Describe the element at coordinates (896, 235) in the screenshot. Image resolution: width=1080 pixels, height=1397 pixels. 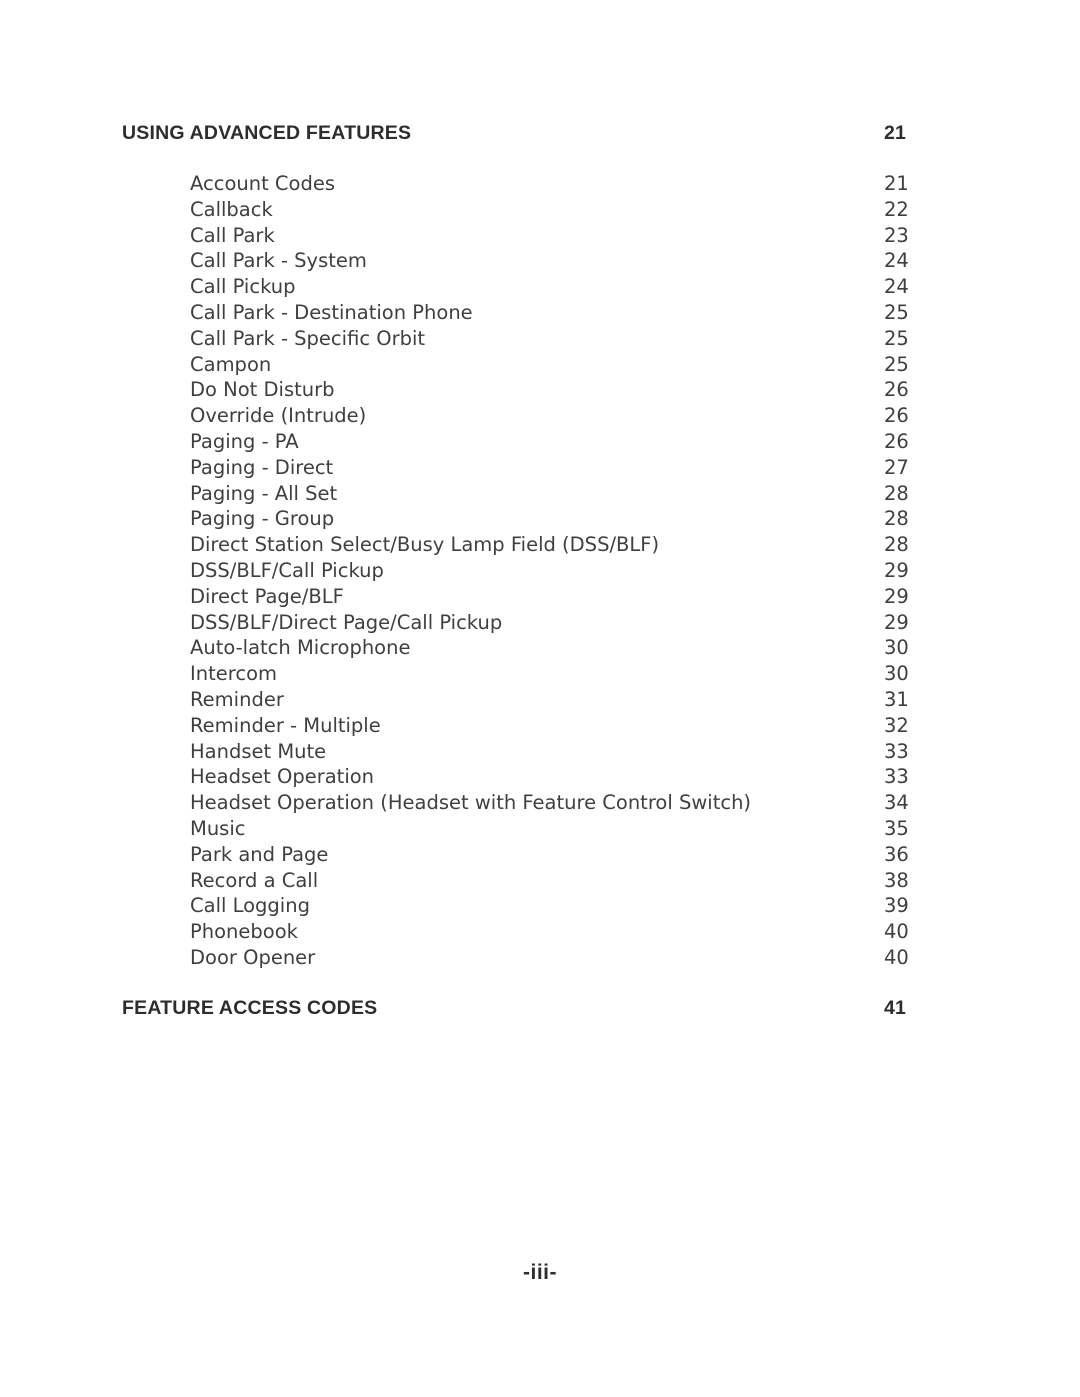
I see `toc-entry-page: 23` at that location.